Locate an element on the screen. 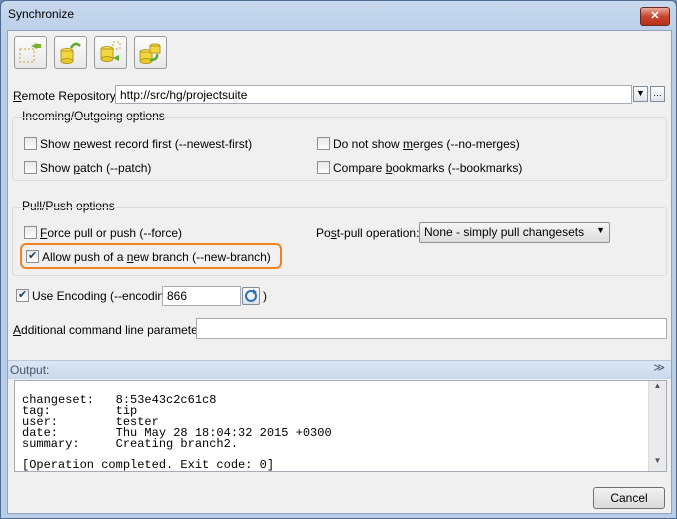 This screenshot has width=677, height=519. window-title: Synchronize is located at coordinates (41, 14).